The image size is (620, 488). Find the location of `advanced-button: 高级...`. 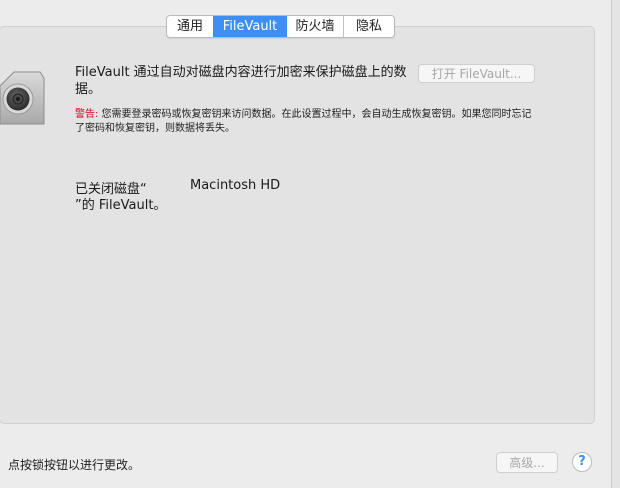

advanced-button: 高级... is located at coordinates (527, 462).